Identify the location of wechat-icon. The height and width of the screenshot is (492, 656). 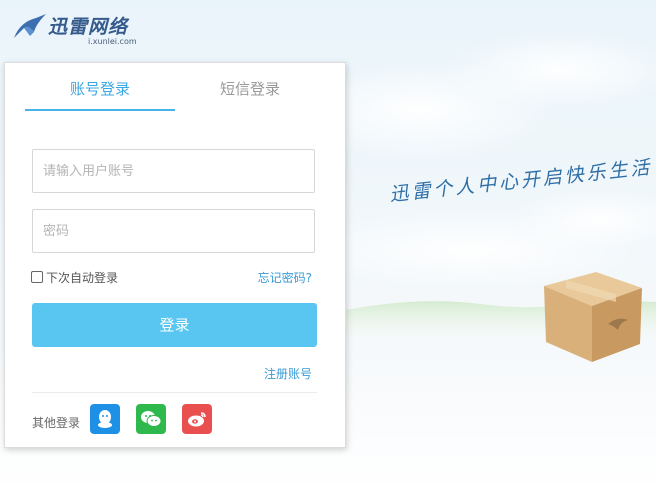
(151, 419).